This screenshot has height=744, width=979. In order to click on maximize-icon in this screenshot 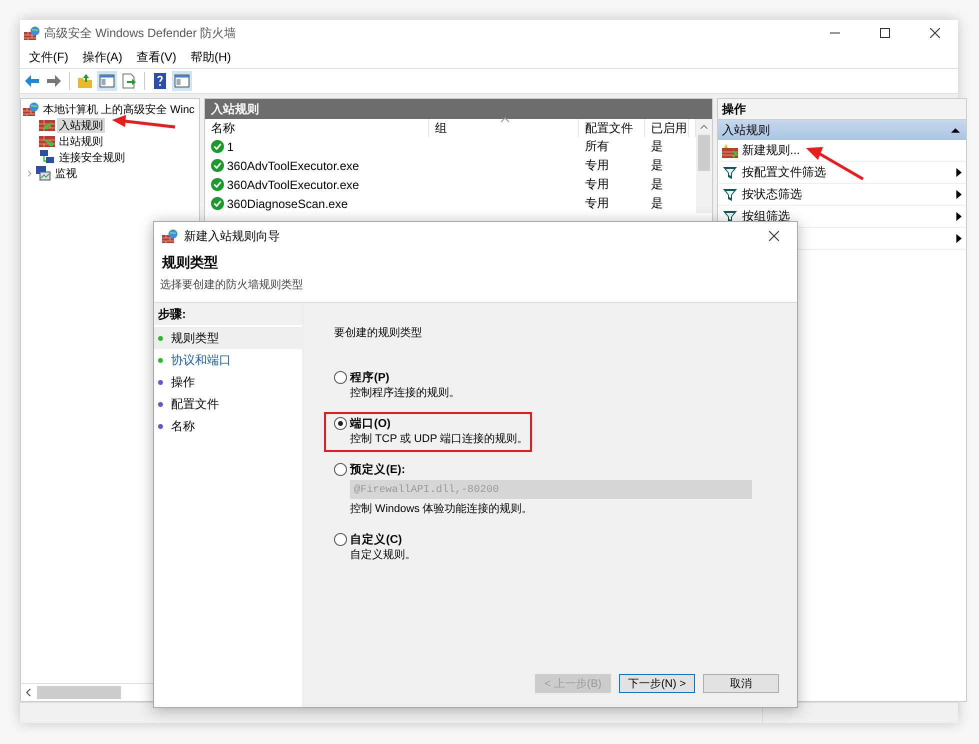, I will do `click(885, 33)`.